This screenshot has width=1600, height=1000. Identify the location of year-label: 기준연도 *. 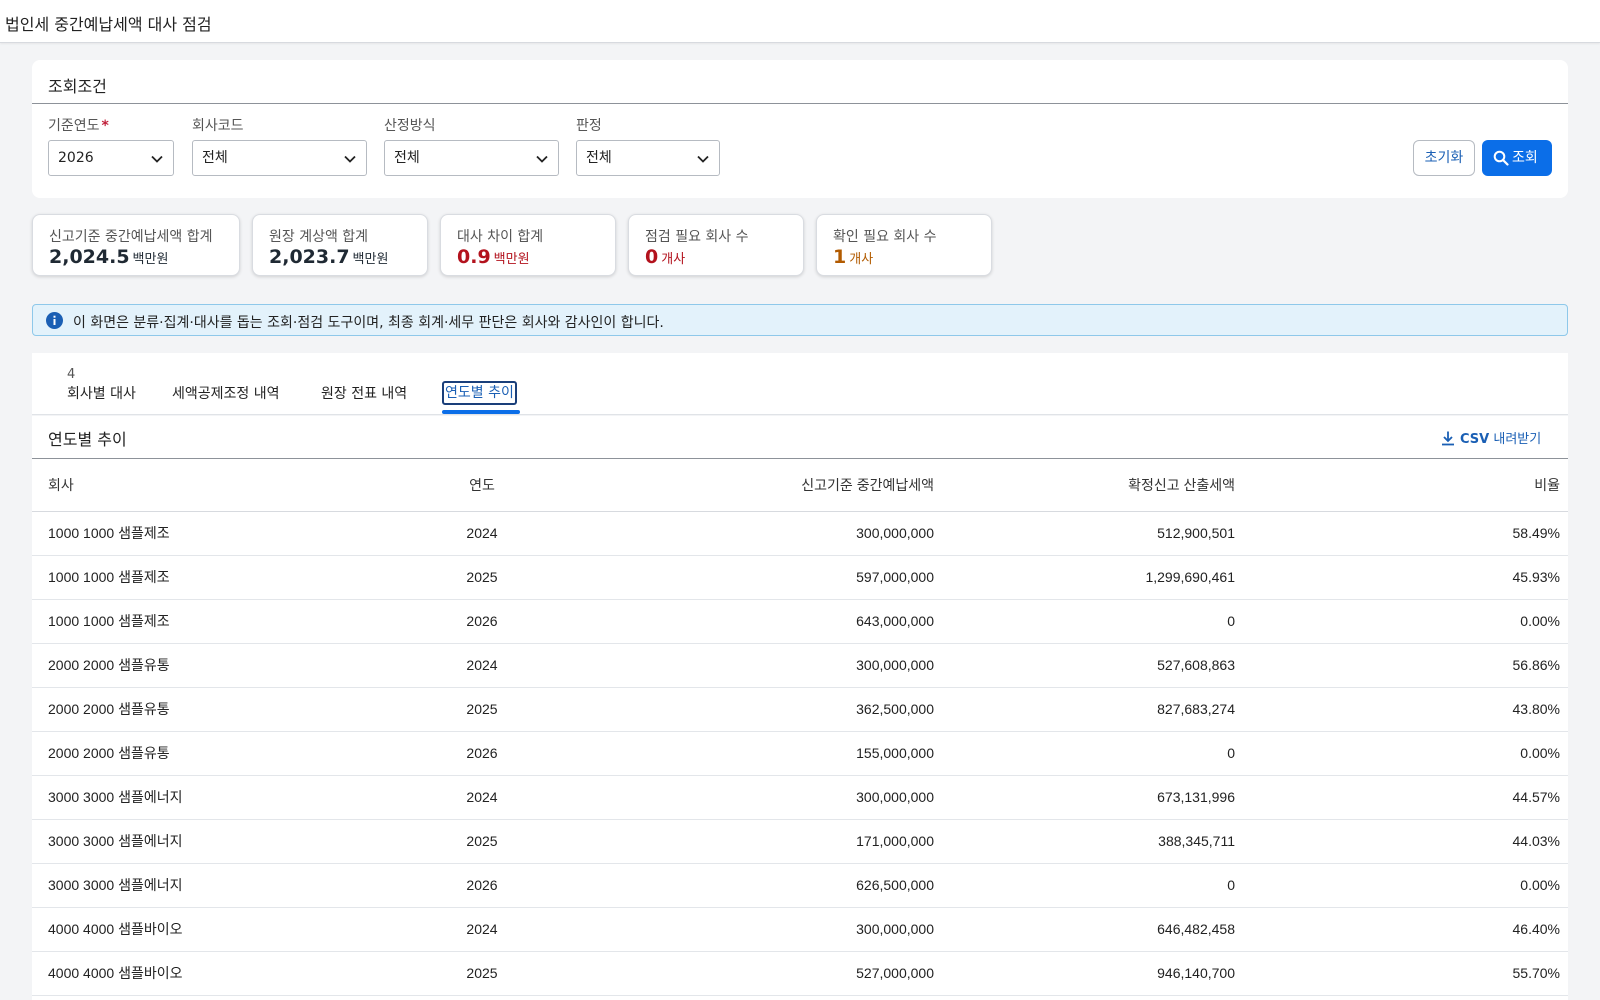
(78, 126).